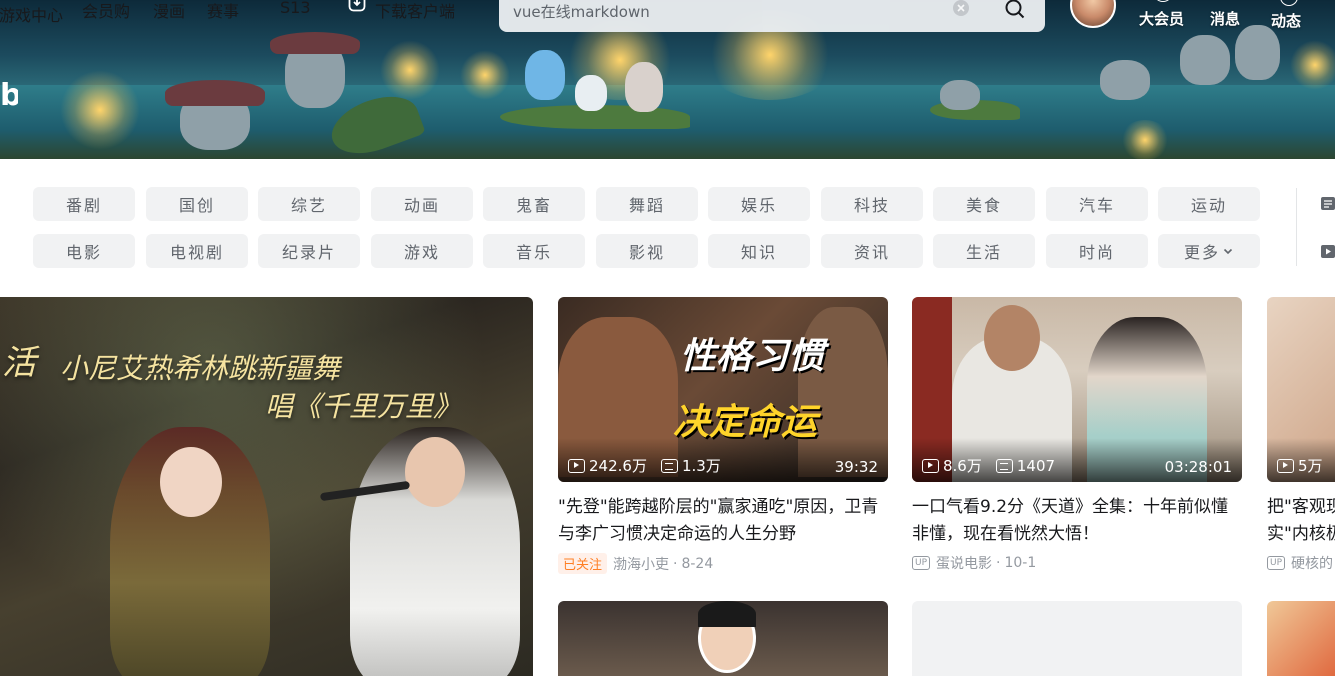 This screenshot has height=676, width=1335. Describe the element at coordinates (84, 204) in the screenshot. I see `chip-anime: 番剧` at that location.